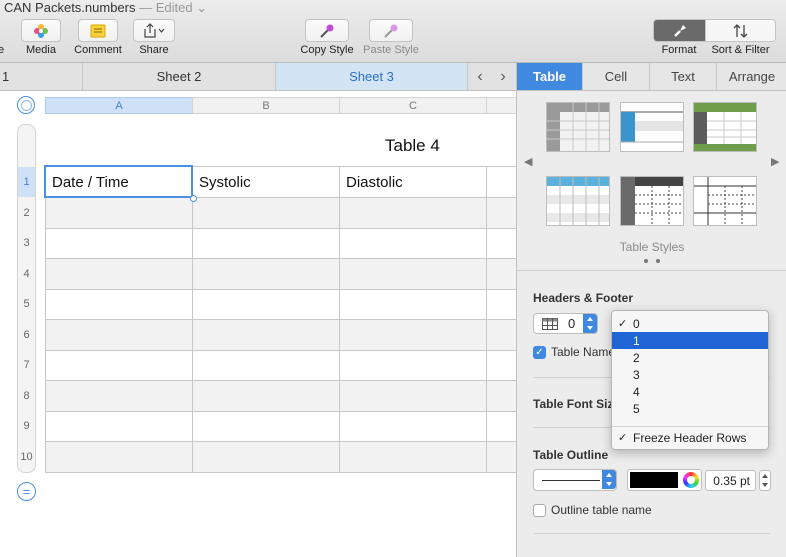 This screenshot has width=786, height=557. I want to click on row-header-1: 1, so click(26, 182).